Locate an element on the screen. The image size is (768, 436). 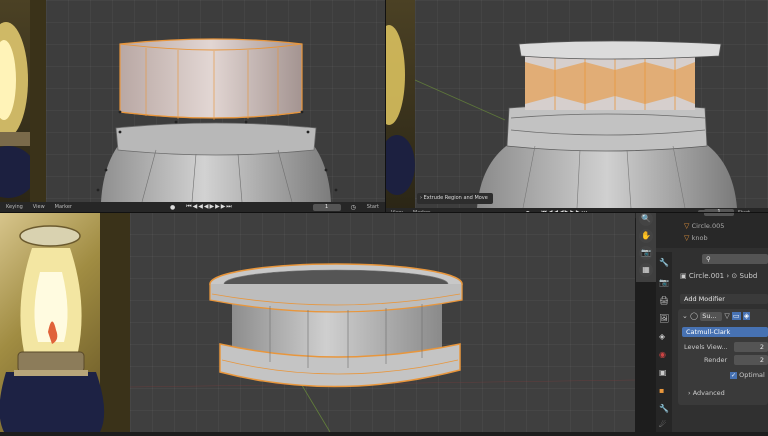
collapse-chevron-icon: ⌄ is located at coordinates (685, 316).